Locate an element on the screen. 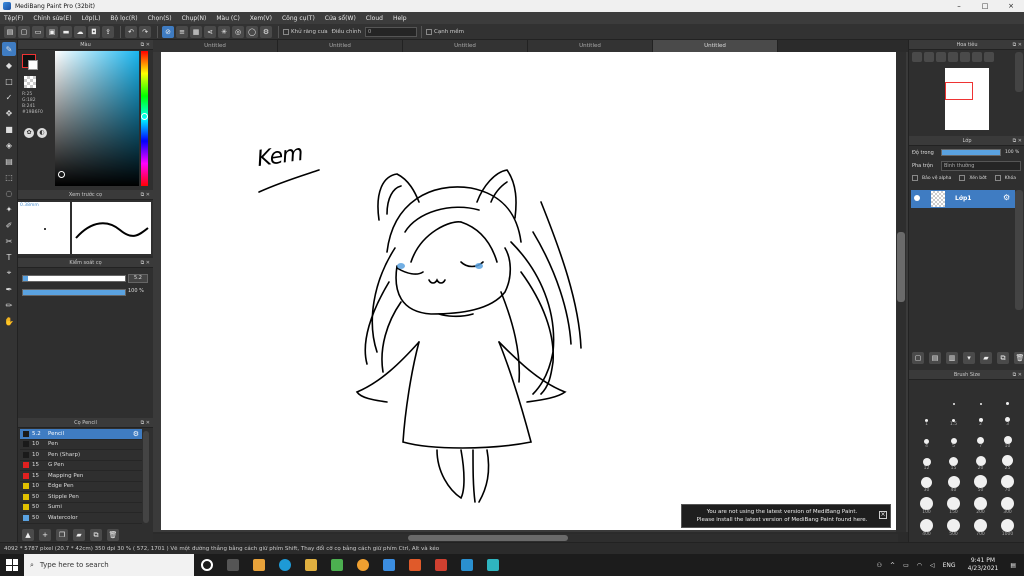 The width and height of the screenshot is (1024, 576). select-pen-tool-icon: ✐ is located at coordinates (9, 225).